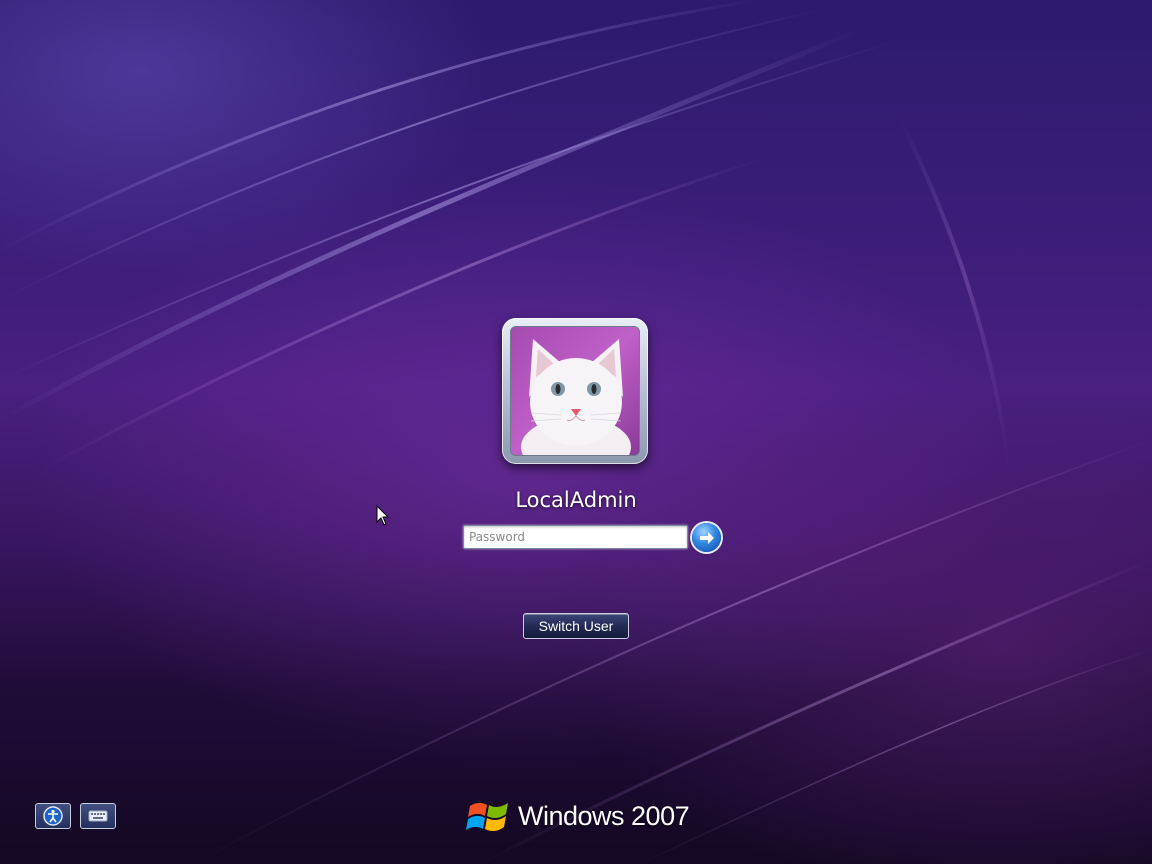  What do you see at coordinates (383, 515) in the screenshot?
I see `mouse-pointer-icon` at bounding box center [383, 515].